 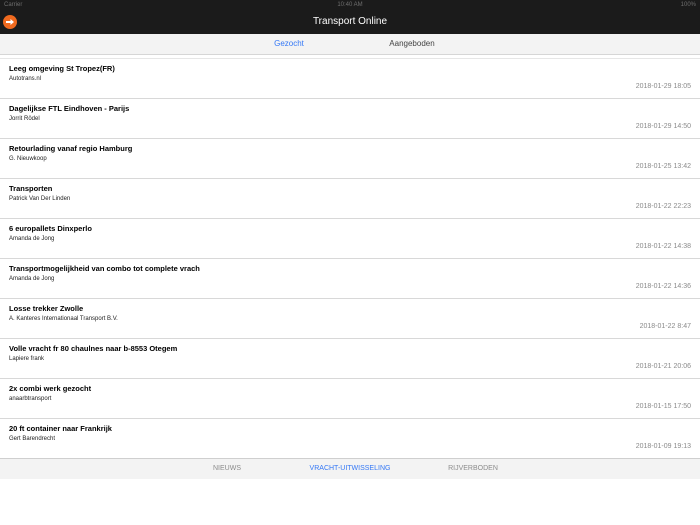 What do you see at coordinates (663, 166) in the screenshot?
I see `item-date: 2018-01-25 13:42` at bounding box center [663, 166].